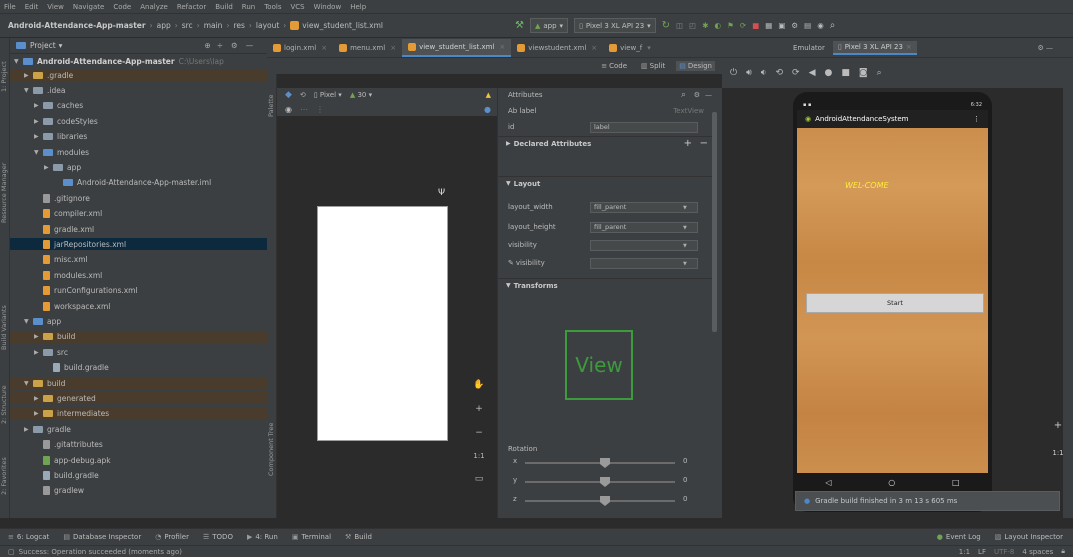 The image size is (1073, 557). I want to click on tree-item: ▼ app, so click(138, 321).